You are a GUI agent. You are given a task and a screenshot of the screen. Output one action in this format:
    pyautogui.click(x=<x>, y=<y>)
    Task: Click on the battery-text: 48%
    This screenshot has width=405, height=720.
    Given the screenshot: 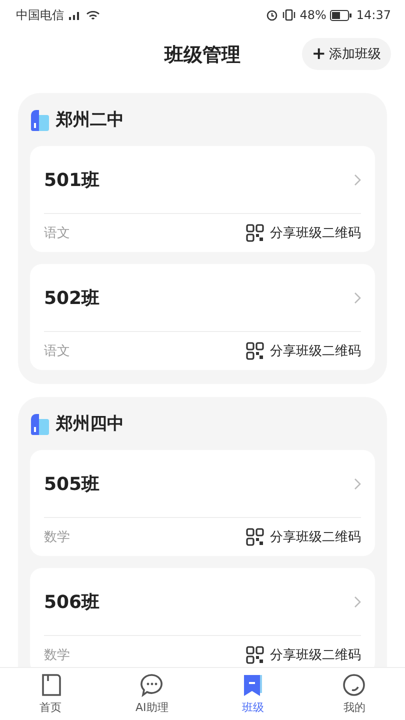 What is the action you would take?
    pyautogui.click(x=313, y=15)
    